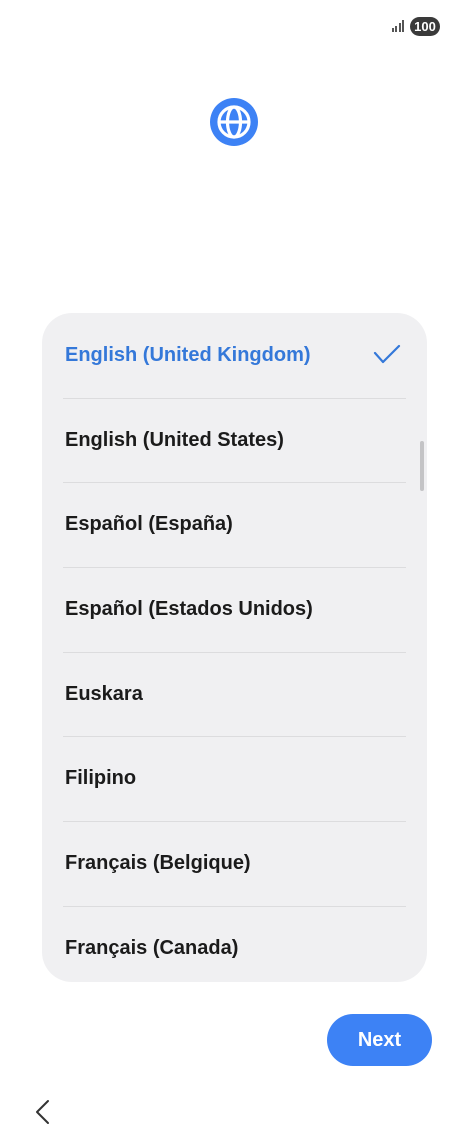 The image size is (468, 1144). Describe the element at coordinates (104, 693) in the screenshot. I see `language-label: Euskara` at that location.